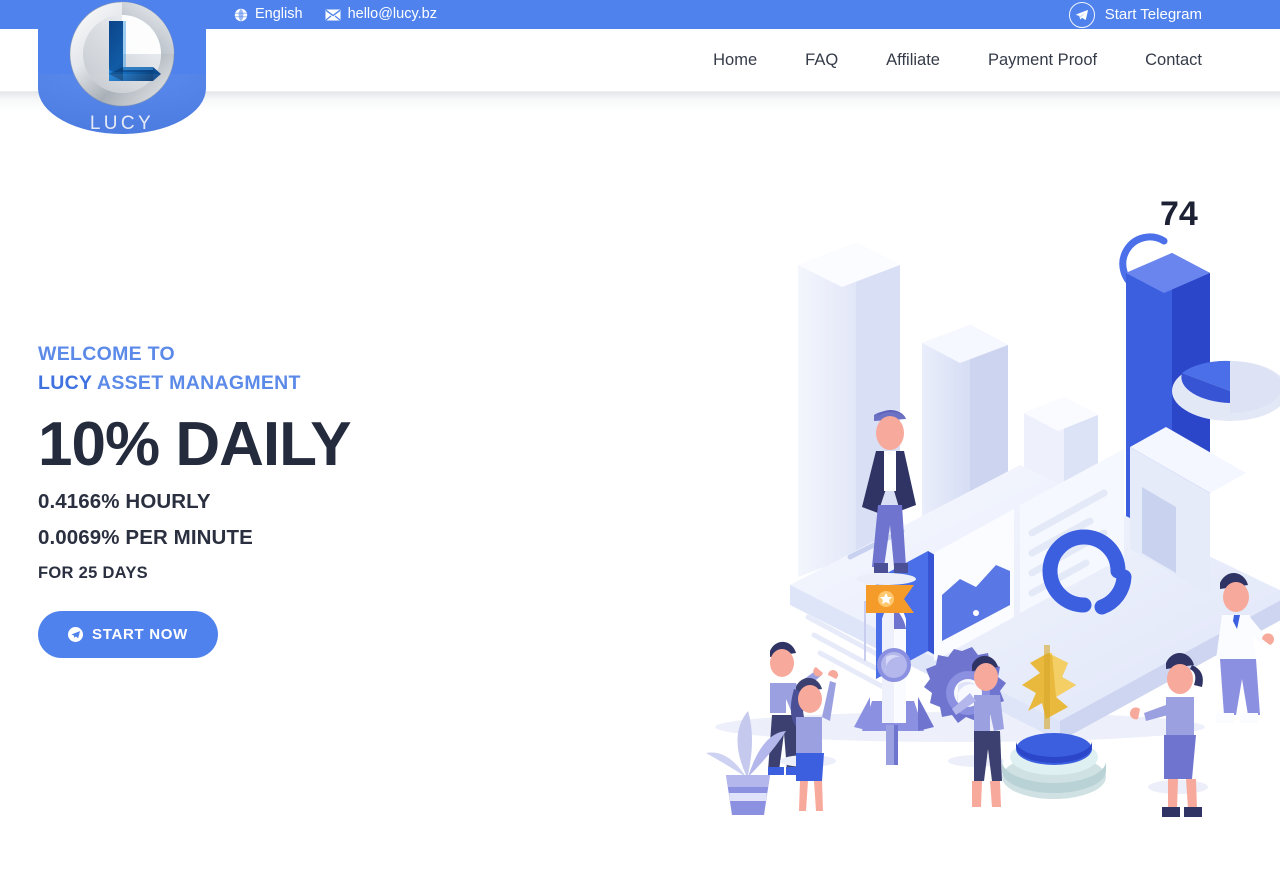 The width and height of the screenshot is (1280, 874). Describe the element at coordinates (333, 15) in the screenshot. I see `envelope-icon` at that location.